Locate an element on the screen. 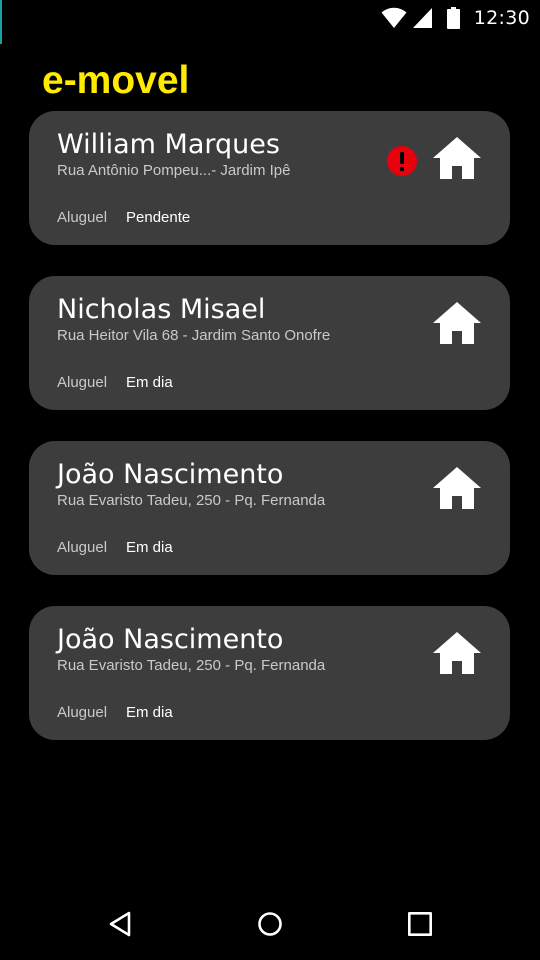  app-title: e-movel is located at coordinates (116, 80).